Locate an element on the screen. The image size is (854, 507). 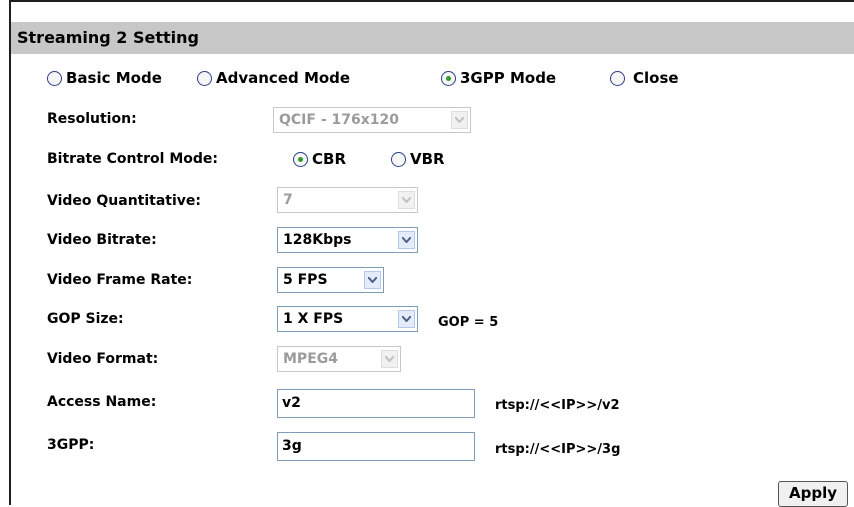
vbr-label: VBR is located at coordinates (427, 159).